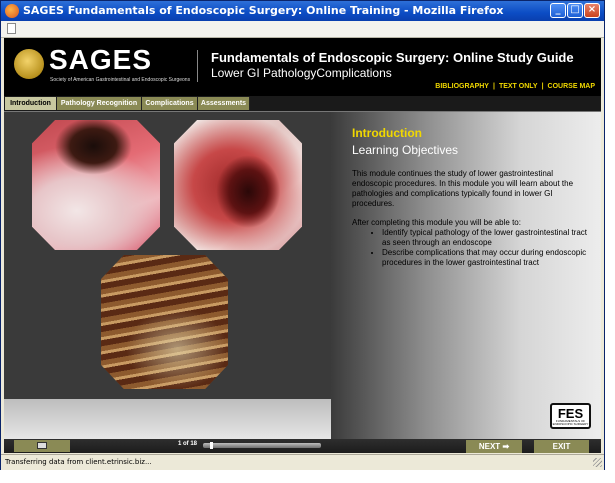 This screenshot has width=615, height=483. What do you see at coordinates (506, 446) in the screenshot?
I see `arrow-right-icon: ➡` at bounding box center [506, 446].